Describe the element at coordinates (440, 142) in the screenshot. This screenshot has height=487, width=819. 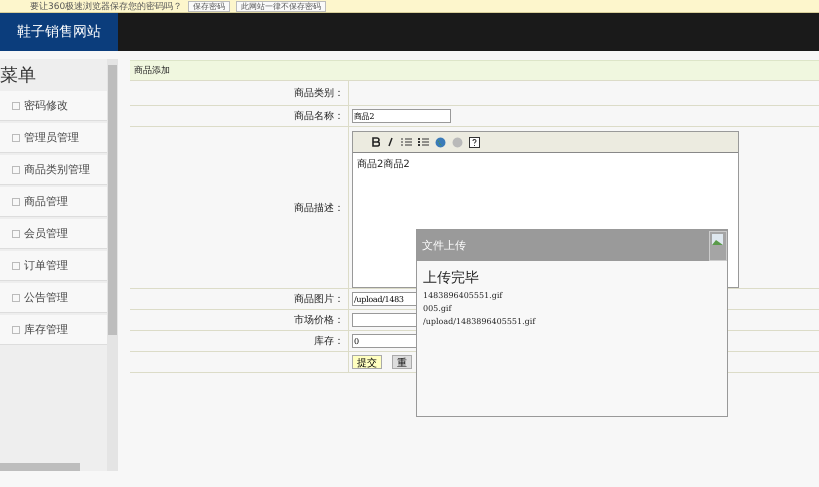
I see `globe-icon` at that location.